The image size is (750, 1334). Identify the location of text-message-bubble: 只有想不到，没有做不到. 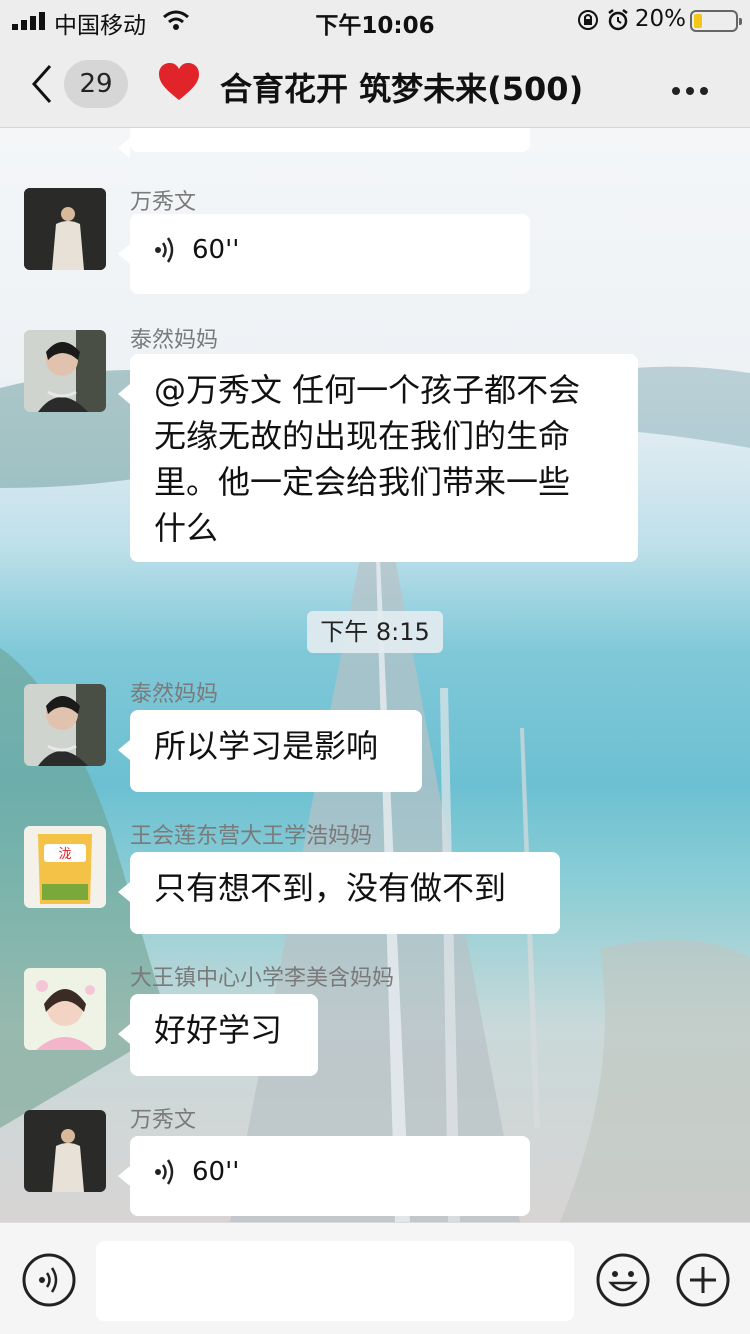
(339, 893).